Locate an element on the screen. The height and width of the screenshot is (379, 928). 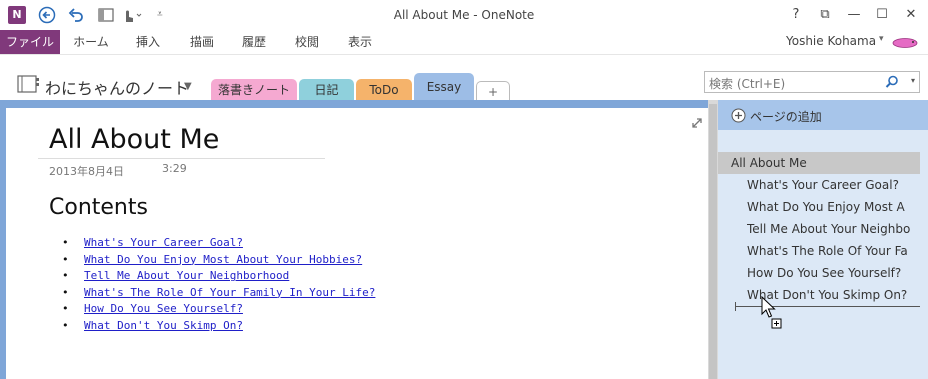
search-icon is located at coordinates (892, 82).